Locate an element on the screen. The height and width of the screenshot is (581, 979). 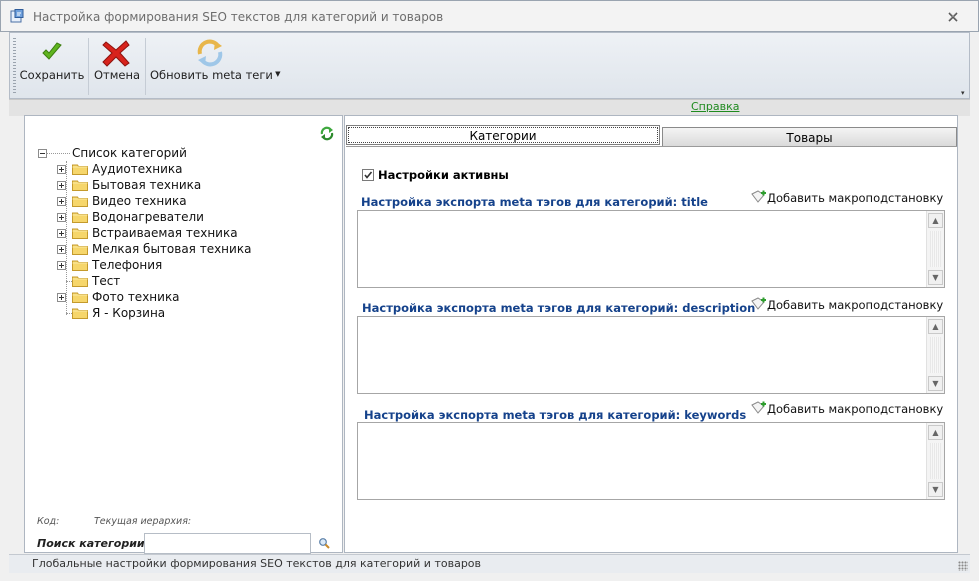
hierarchy-label: Текущая иерархия: is located at coordinates (143, 521).